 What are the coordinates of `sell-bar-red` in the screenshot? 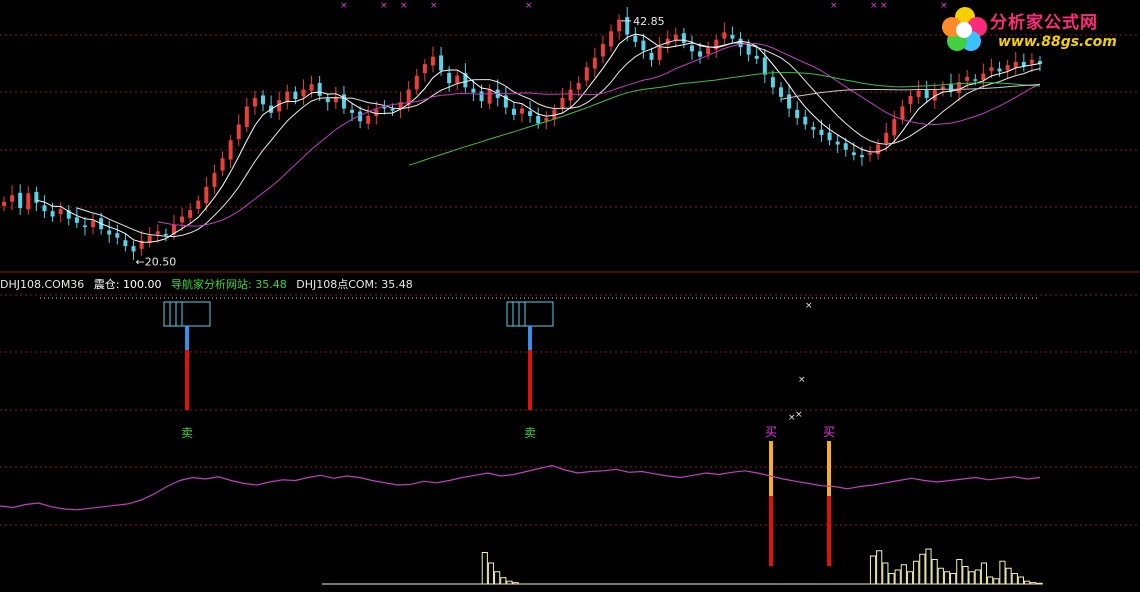 It's located at (187, 380).